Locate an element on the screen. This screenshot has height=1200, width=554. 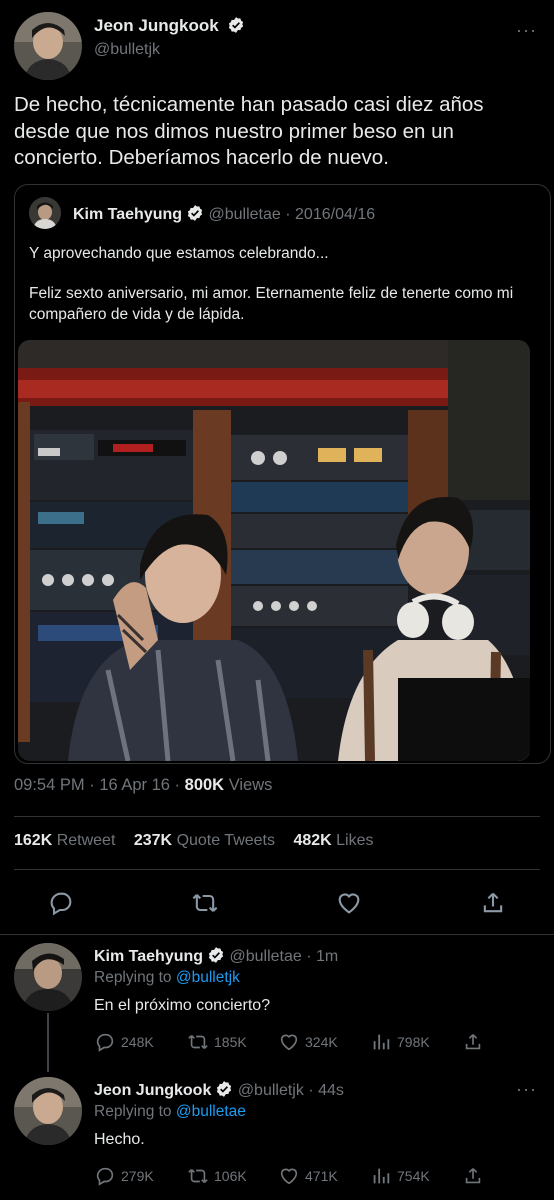
author-name: Jeon Jungkook is located at coordinates (169, 26).